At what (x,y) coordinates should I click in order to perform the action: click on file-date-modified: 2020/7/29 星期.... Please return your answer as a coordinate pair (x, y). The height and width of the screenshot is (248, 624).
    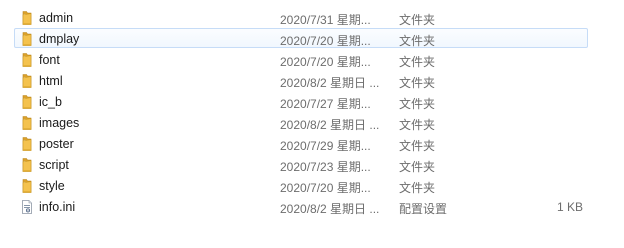
    Looking at the image, I should click on (325, 146).